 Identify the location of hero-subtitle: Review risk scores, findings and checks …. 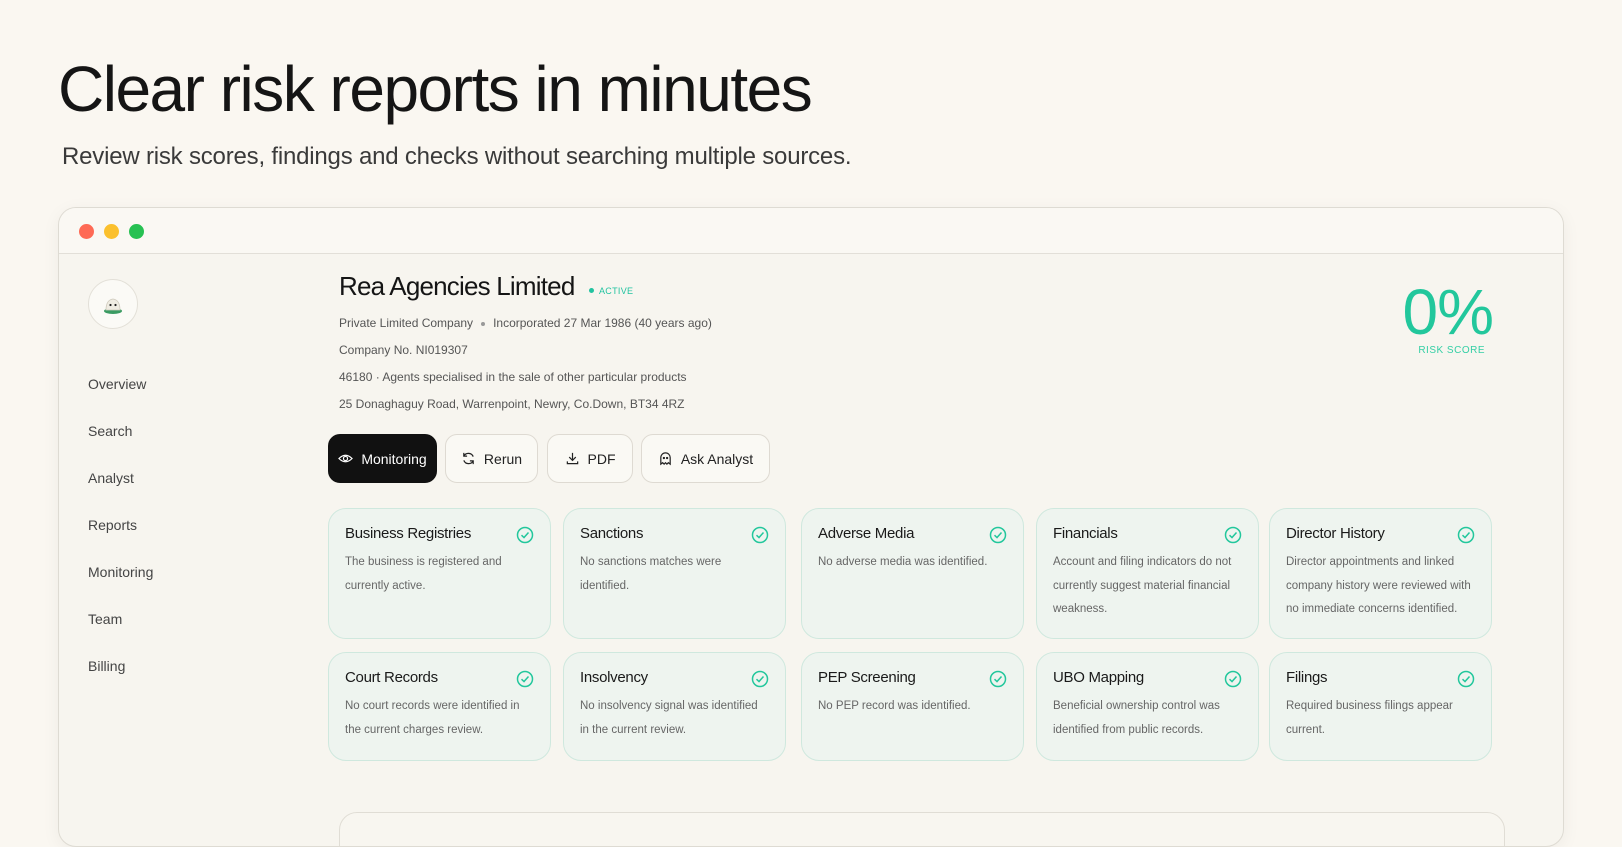
(457, 156).